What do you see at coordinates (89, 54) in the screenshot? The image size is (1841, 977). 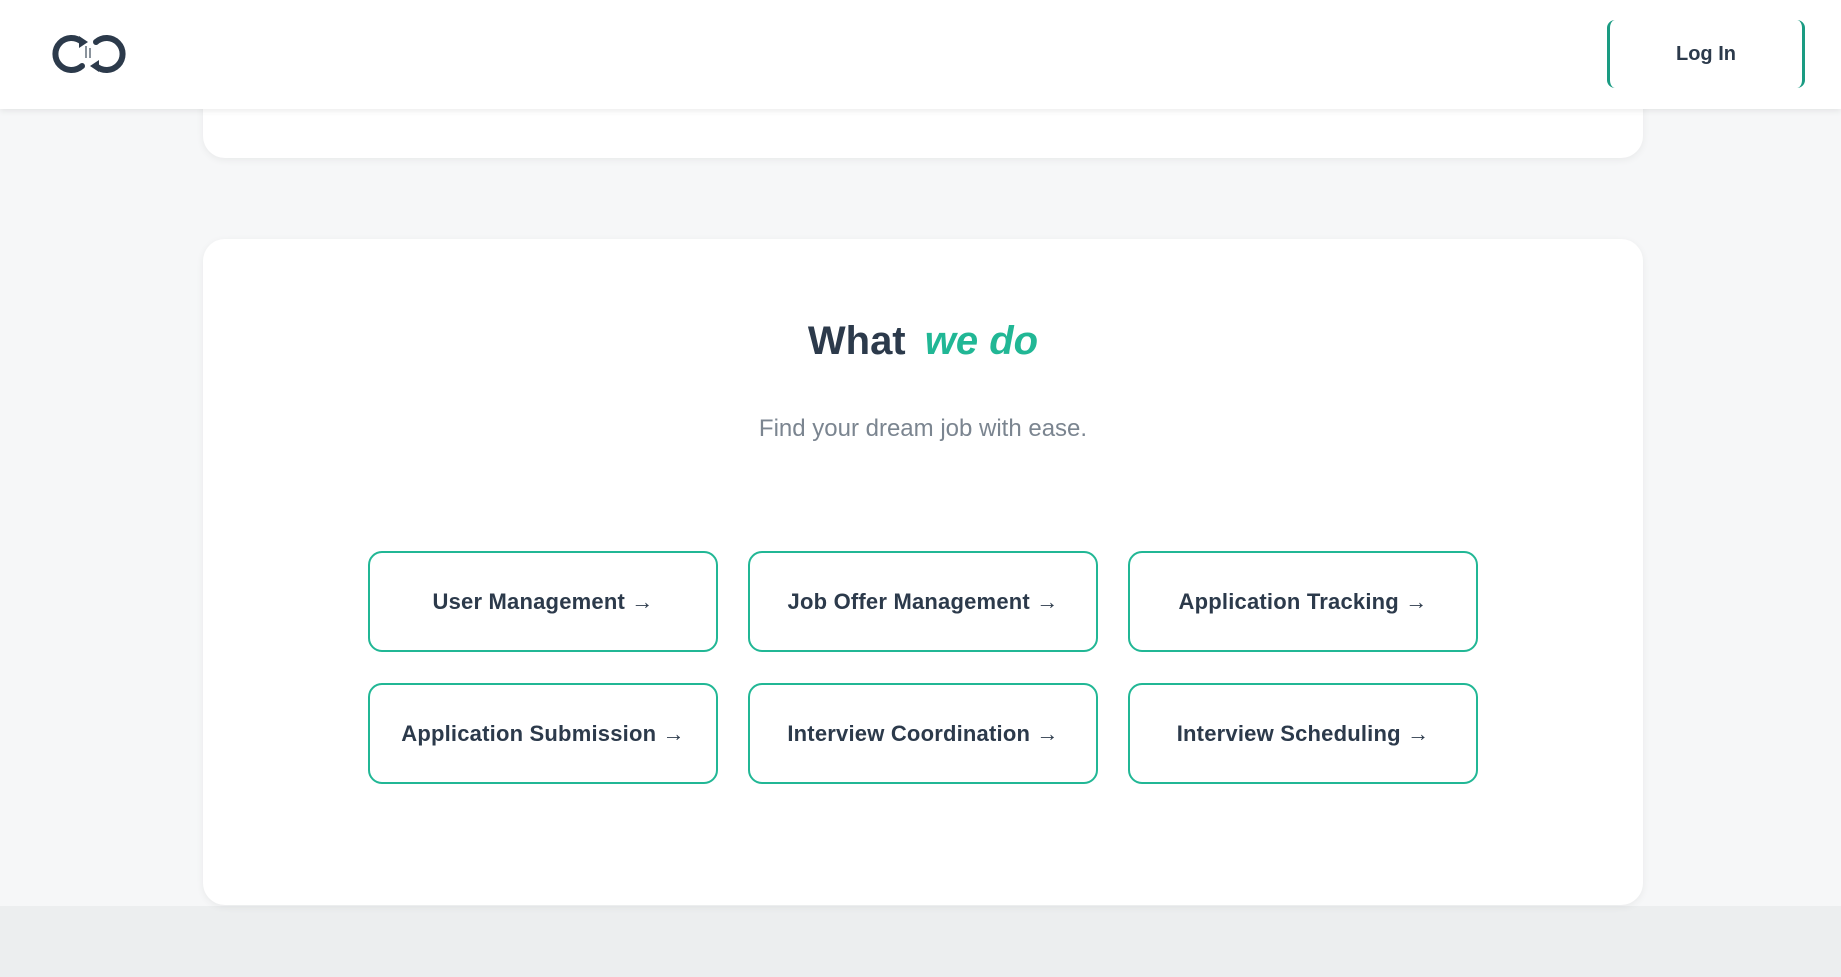 I see `brand-logo-icon` at bounding box center [89, 54].